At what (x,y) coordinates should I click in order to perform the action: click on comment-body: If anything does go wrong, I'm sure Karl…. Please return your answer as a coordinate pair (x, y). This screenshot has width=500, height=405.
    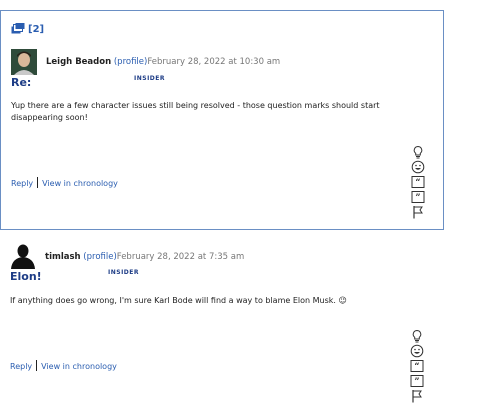
    Looking at the image, I should click on (178, 300).